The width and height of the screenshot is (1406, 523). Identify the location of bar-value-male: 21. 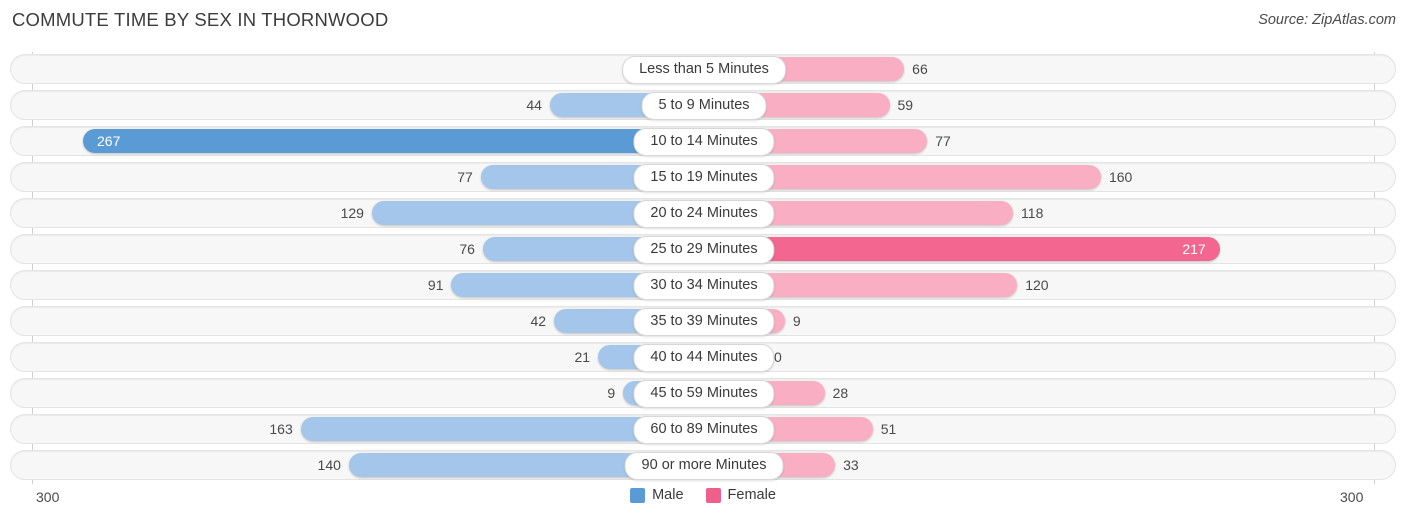
(582, 357).